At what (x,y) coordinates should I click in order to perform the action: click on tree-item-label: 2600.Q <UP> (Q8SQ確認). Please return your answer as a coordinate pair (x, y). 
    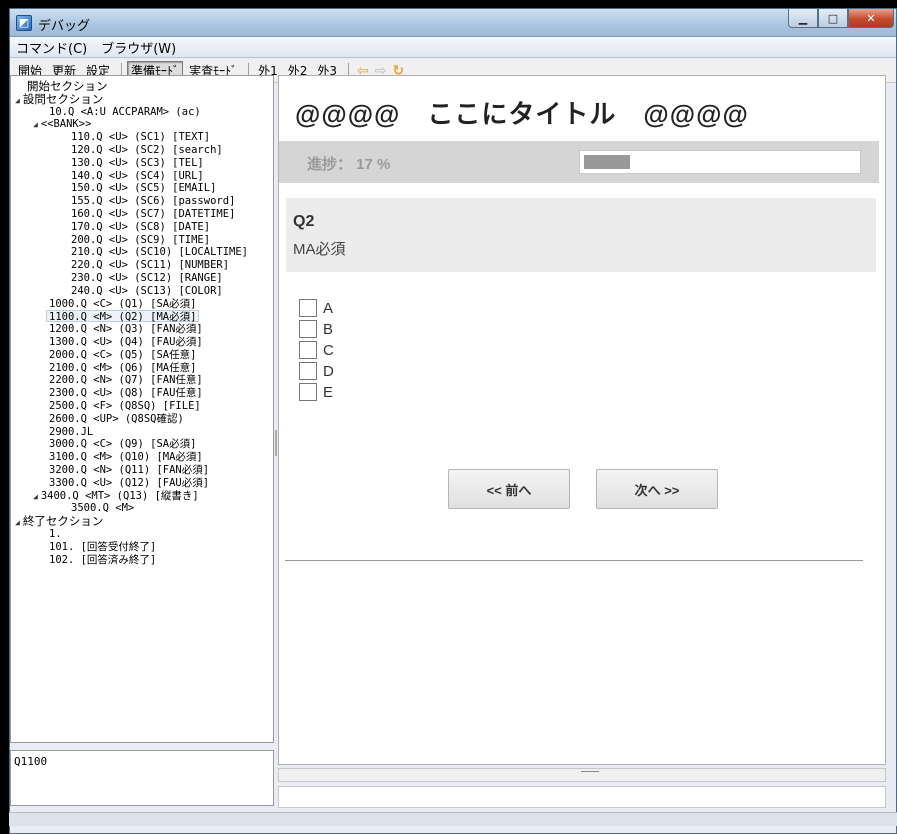
    Looking at the image, I should click on (116, 418).